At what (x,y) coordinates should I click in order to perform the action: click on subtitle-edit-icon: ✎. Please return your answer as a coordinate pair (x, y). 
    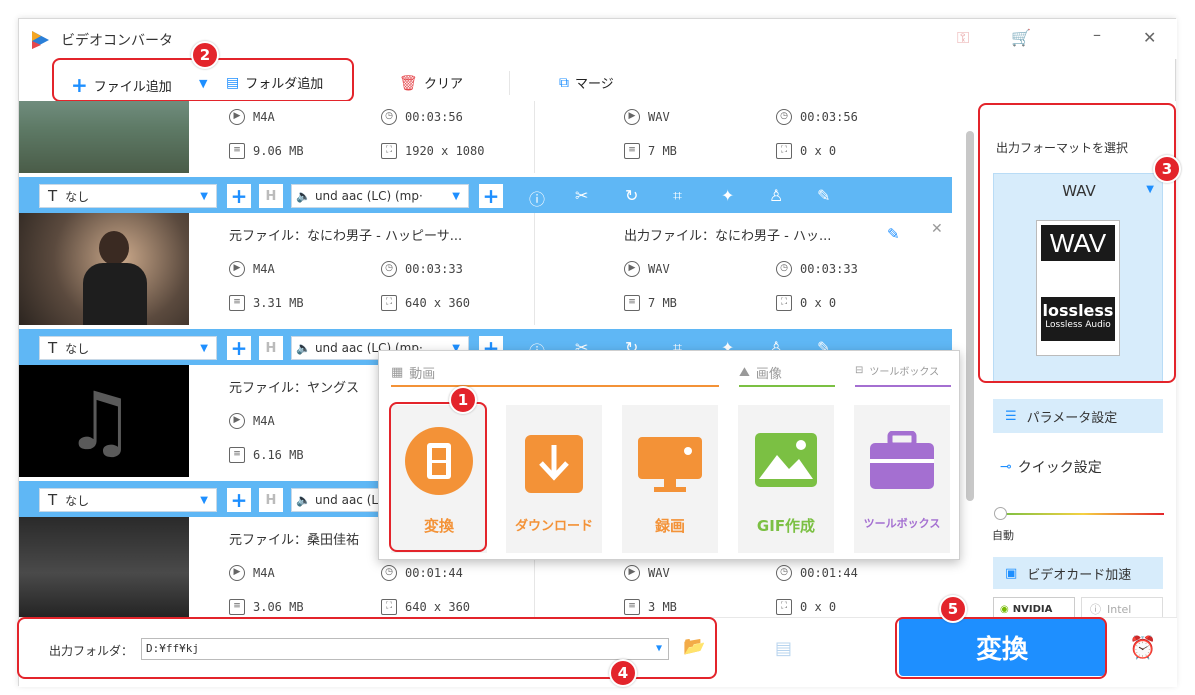
    Looking at the image, I should click on (823, 195).